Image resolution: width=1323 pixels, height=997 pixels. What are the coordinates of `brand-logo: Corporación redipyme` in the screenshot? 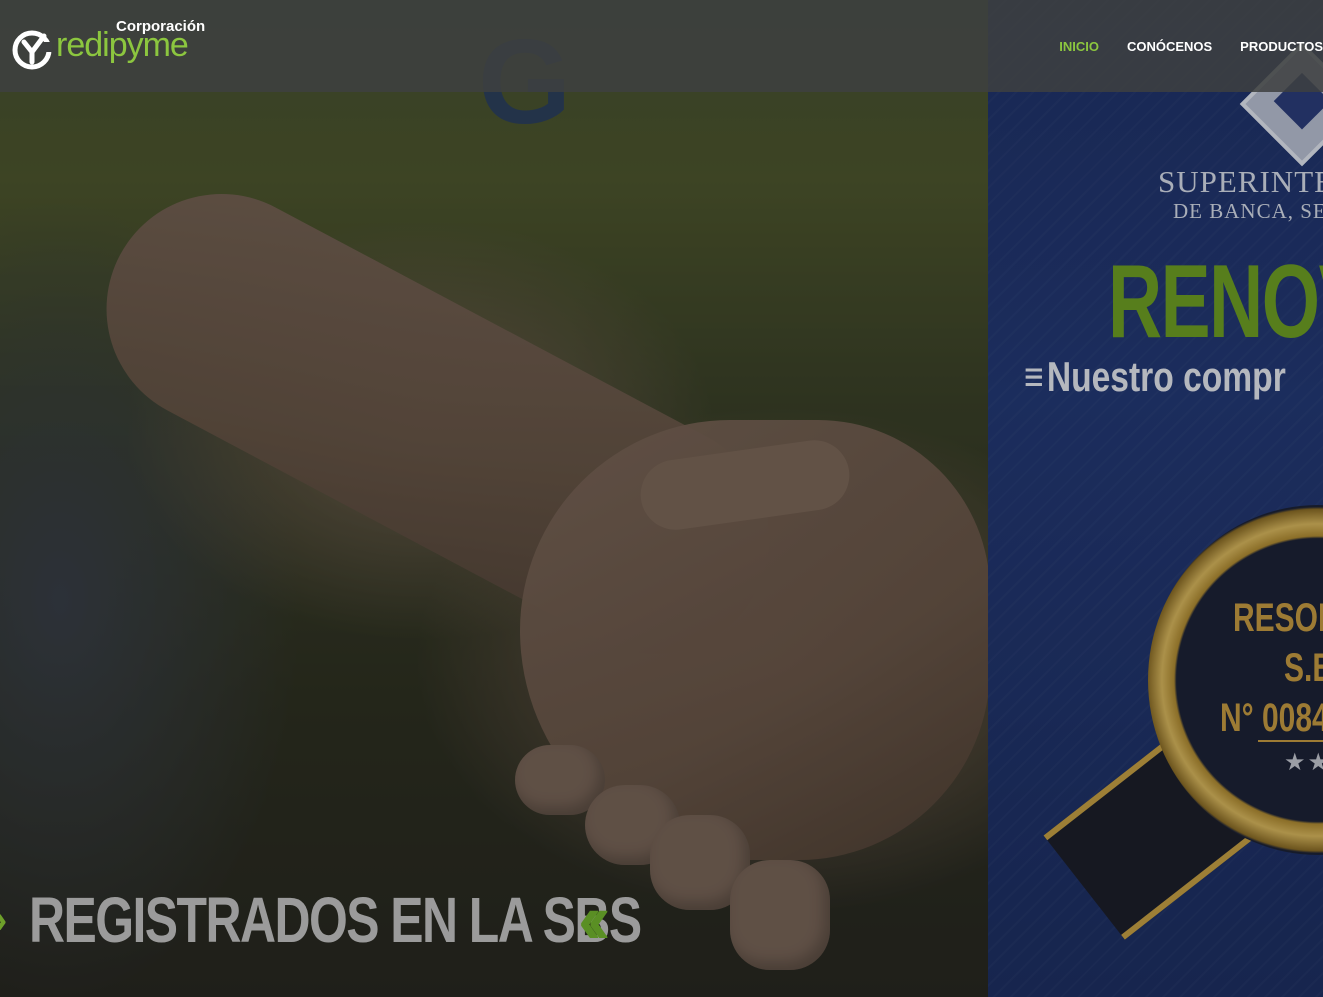 It's located at (107, 44).